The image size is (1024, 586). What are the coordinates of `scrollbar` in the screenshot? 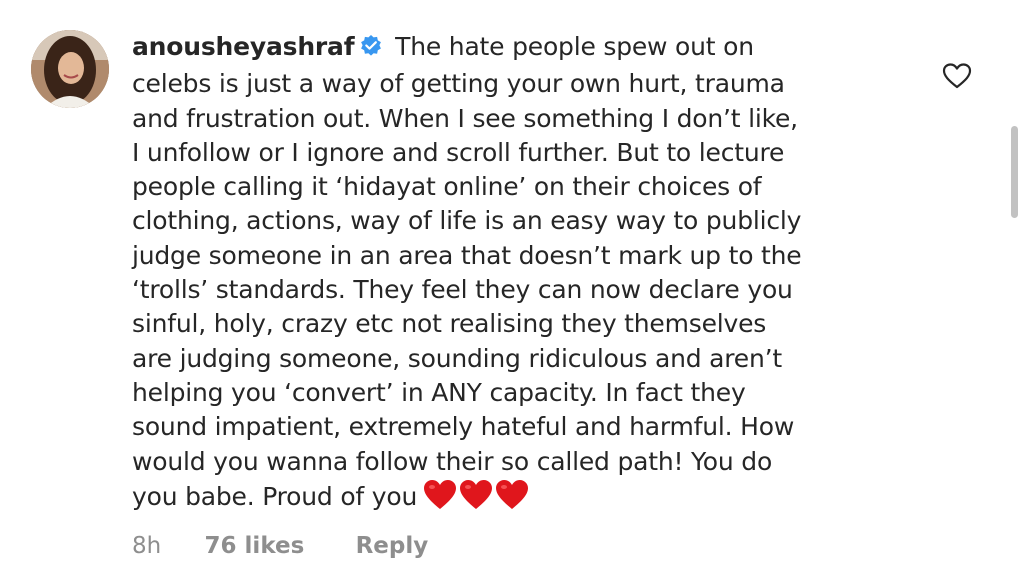 It's located at (1014, 172).